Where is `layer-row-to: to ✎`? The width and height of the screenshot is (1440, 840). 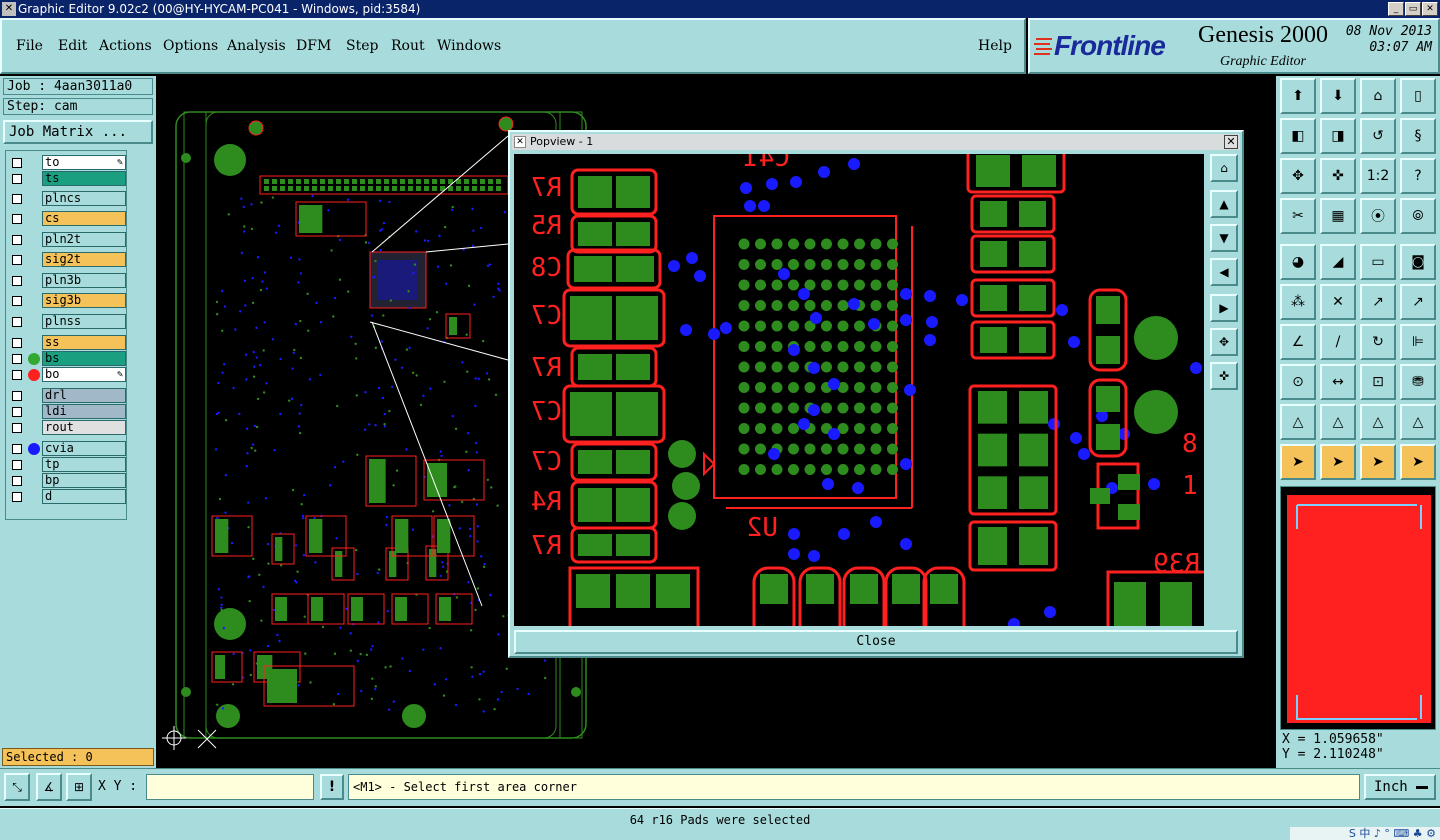
layer-row-to: to ✎ is located at coordinates (67, 163).